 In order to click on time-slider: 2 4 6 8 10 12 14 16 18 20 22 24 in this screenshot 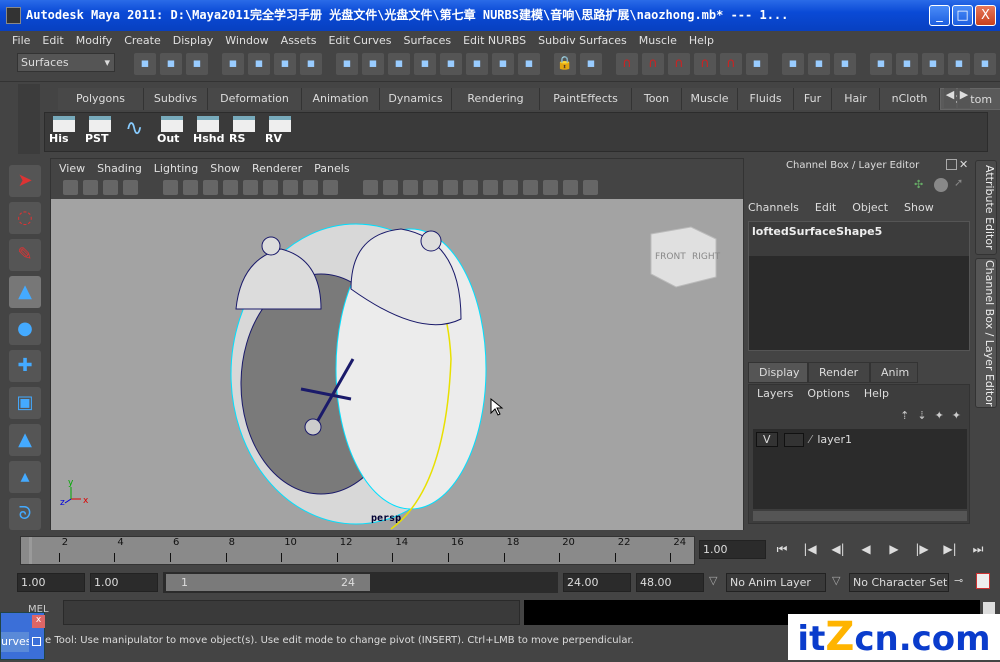, I will do `click(357, 550)`.